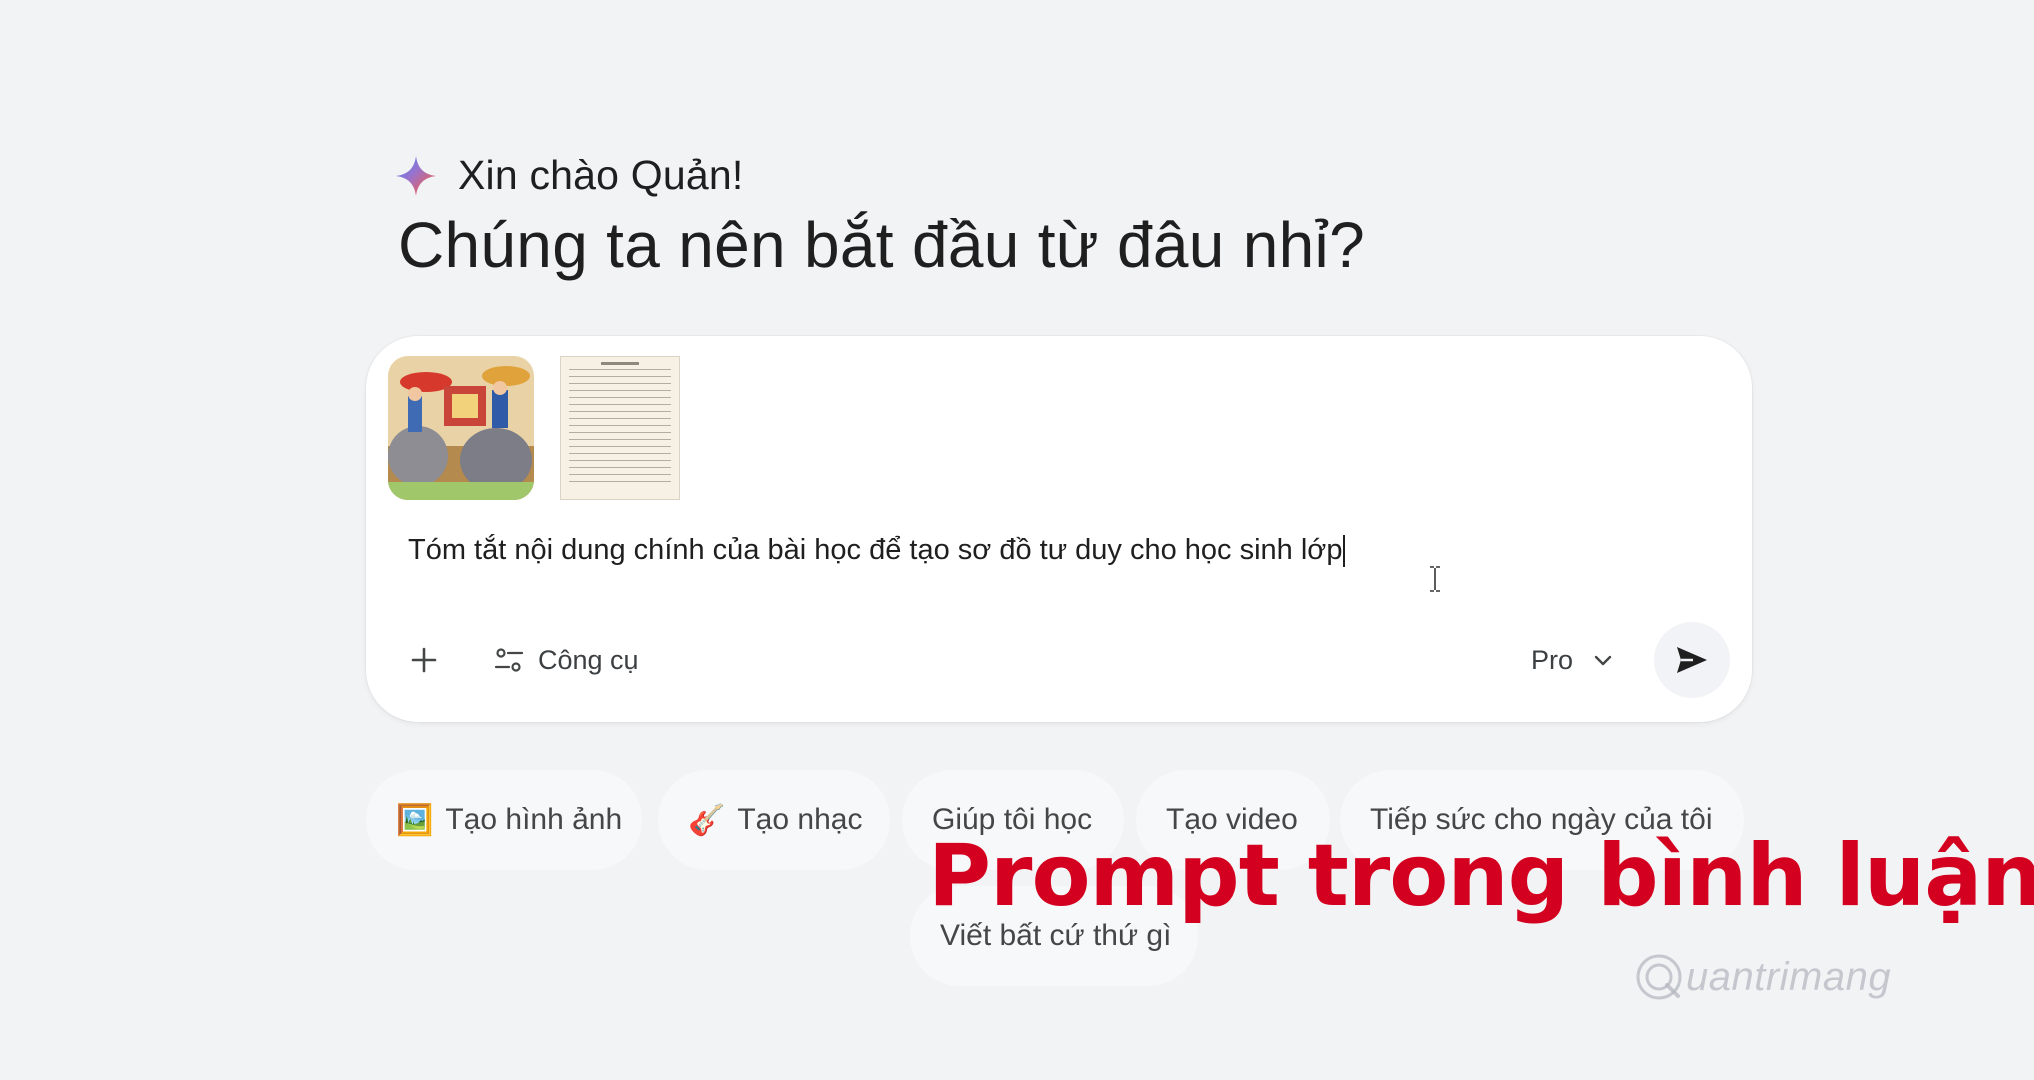  I want to click on chip-create-music: 🎸 Tạo nhạc, so click(774, 820).